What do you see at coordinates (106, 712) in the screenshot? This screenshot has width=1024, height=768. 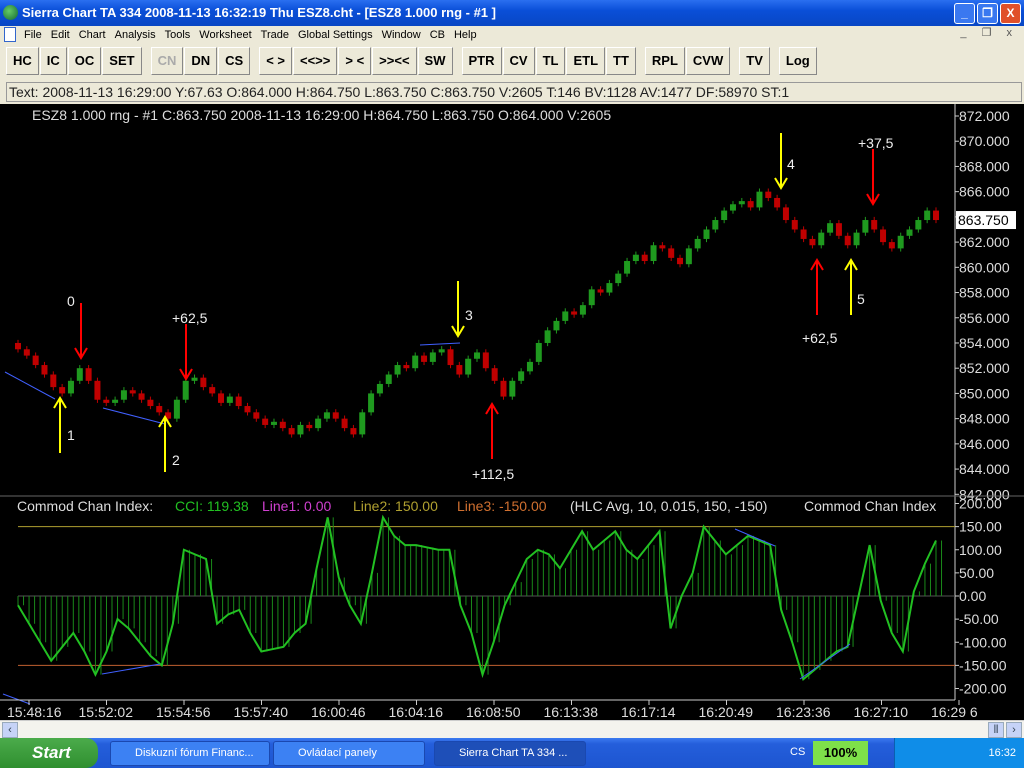 I see `time-tick-label: 15:52:02` at bounding box center [106, 712].